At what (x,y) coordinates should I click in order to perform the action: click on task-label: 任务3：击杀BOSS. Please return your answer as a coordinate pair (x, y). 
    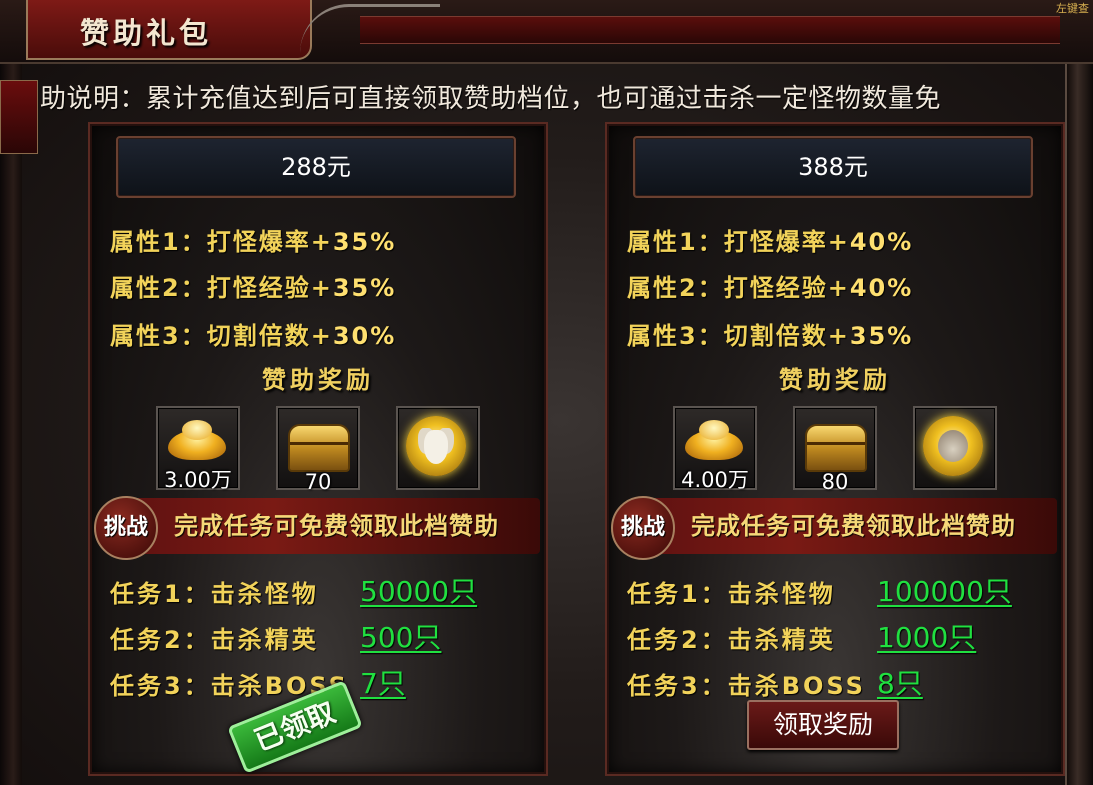
    Looking at the image, I should click on (746, 686).